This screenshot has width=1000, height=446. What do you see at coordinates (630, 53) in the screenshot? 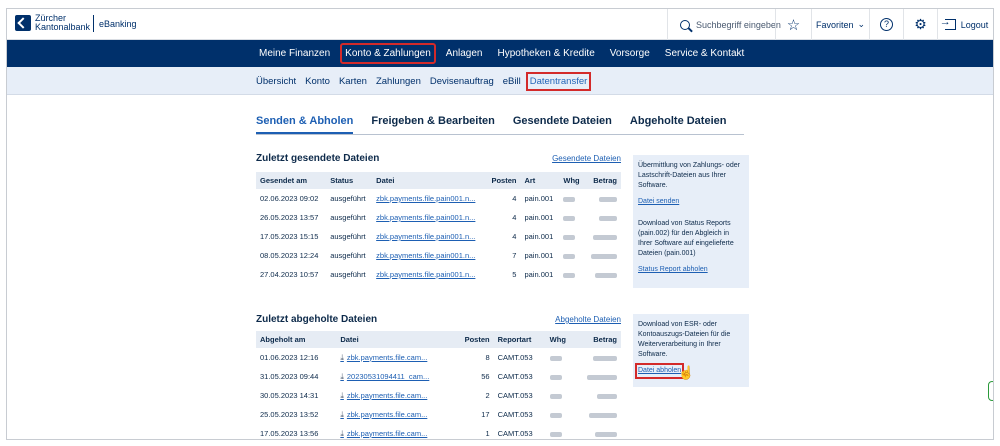
I see `nav-vorsorge: Vorsorge` at bounding box center [630, 53].